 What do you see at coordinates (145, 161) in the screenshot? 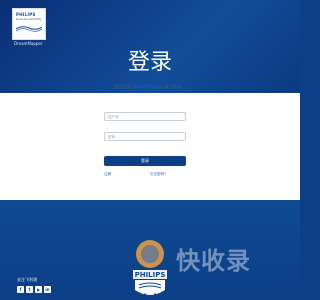
I see `login-button: 登录` at bounding box center [145, 161].